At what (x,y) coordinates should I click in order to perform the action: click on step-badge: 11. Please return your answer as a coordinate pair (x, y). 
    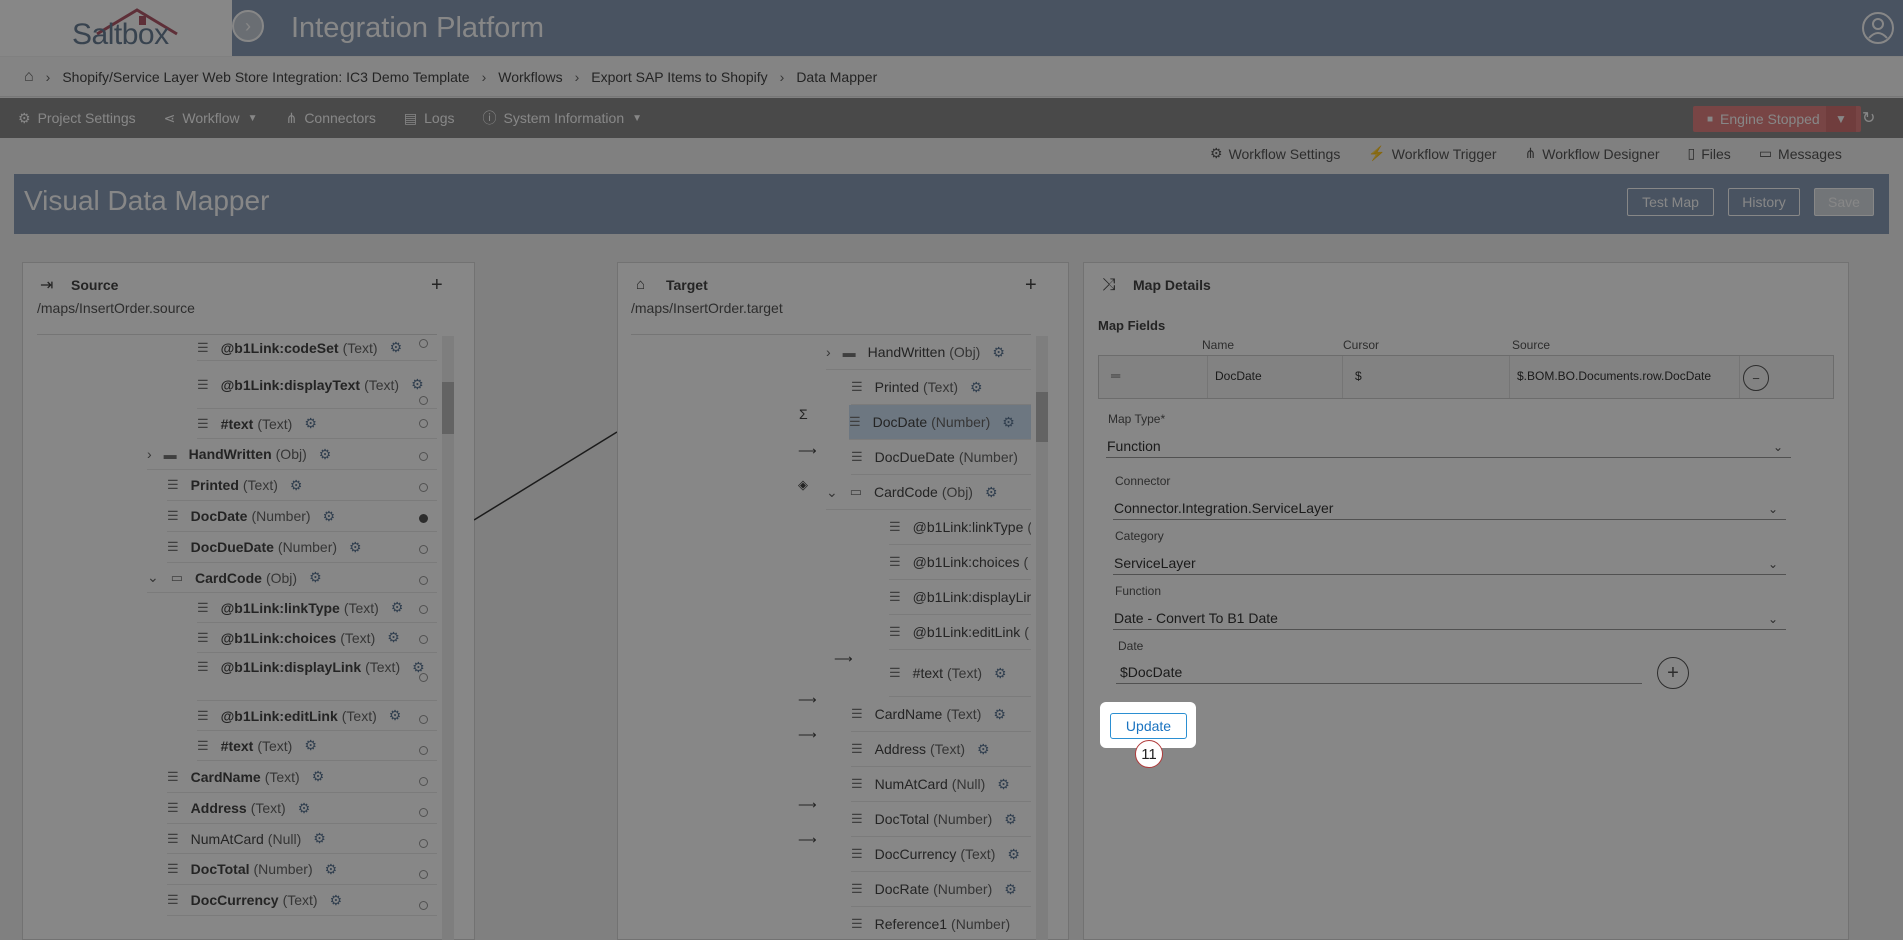
    Looking at the image, I should click on (1149, 754).